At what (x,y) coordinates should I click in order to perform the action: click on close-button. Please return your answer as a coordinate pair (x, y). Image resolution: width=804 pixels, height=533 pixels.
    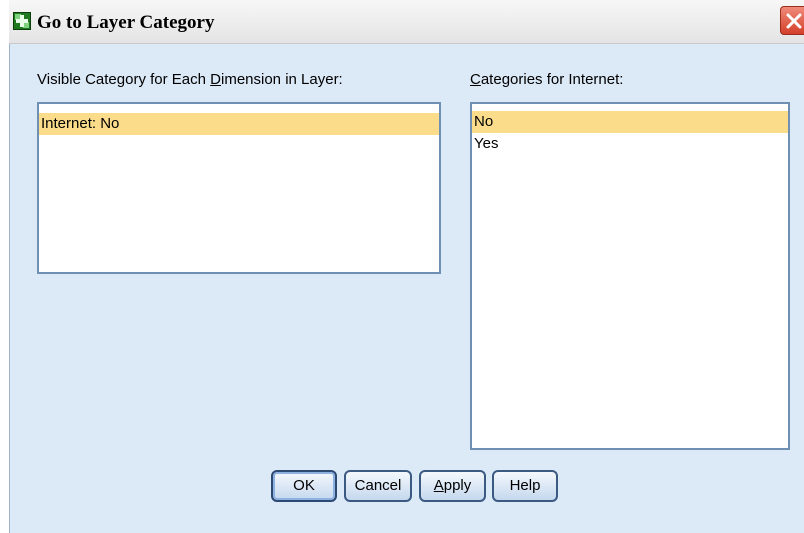
    Looking at the image, I should click on (792, 20).